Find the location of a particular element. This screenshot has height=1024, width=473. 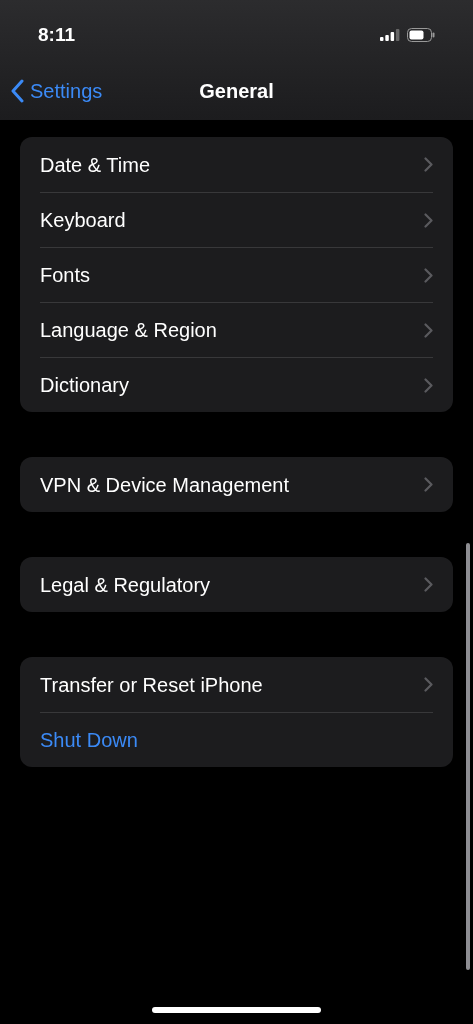

settings-row: Dictionary is located at coordinates (236, 384).